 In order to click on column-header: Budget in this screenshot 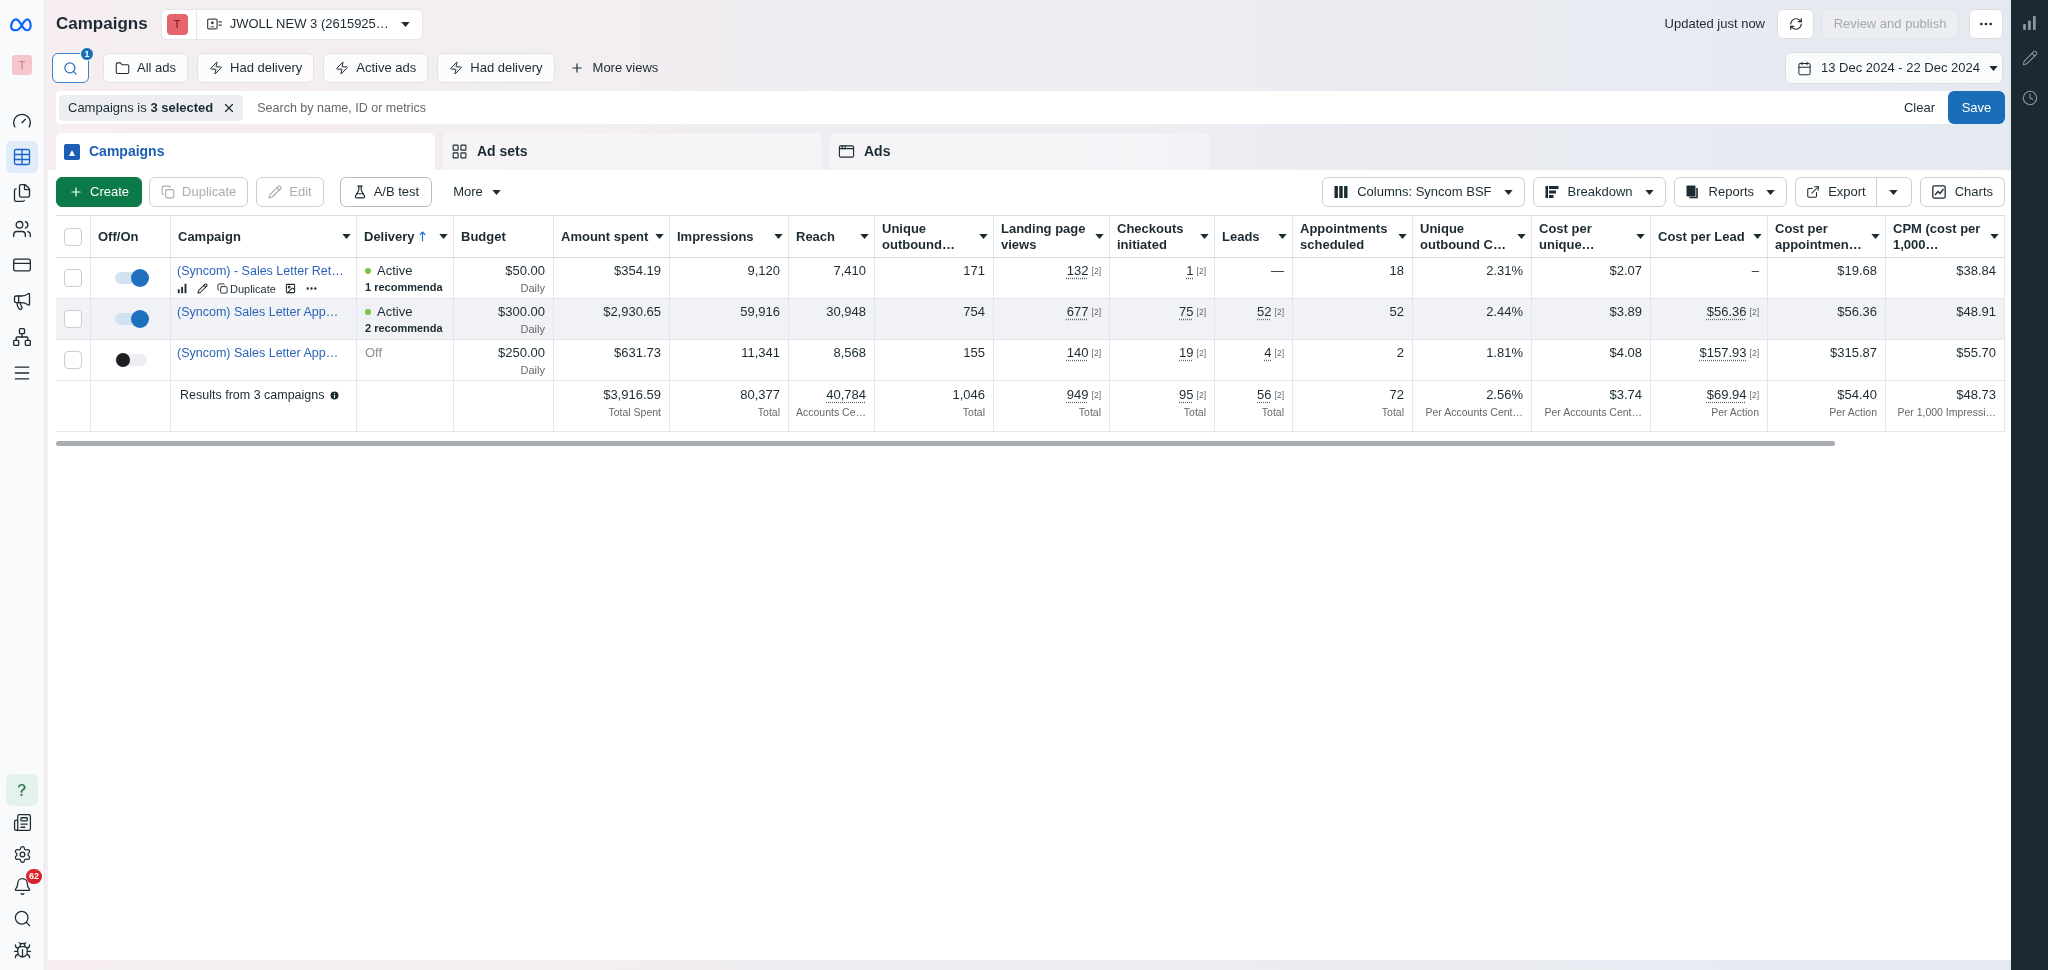, I will do `click(504, 236)`.